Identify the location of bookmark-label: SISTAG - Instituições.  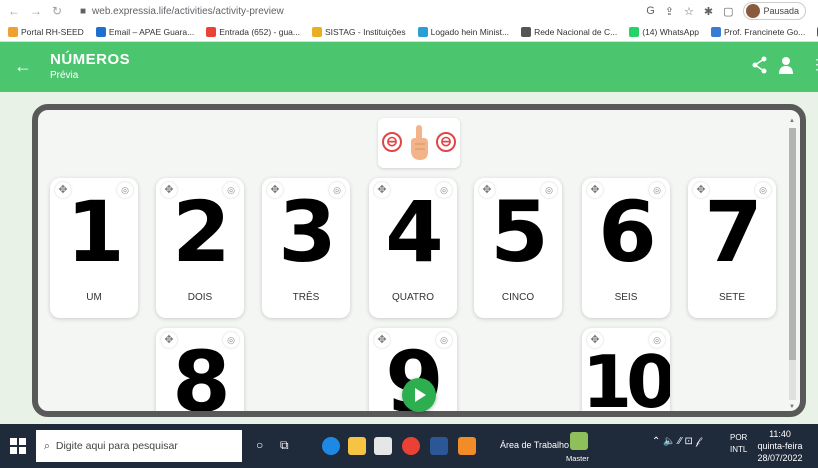
(365, 31).